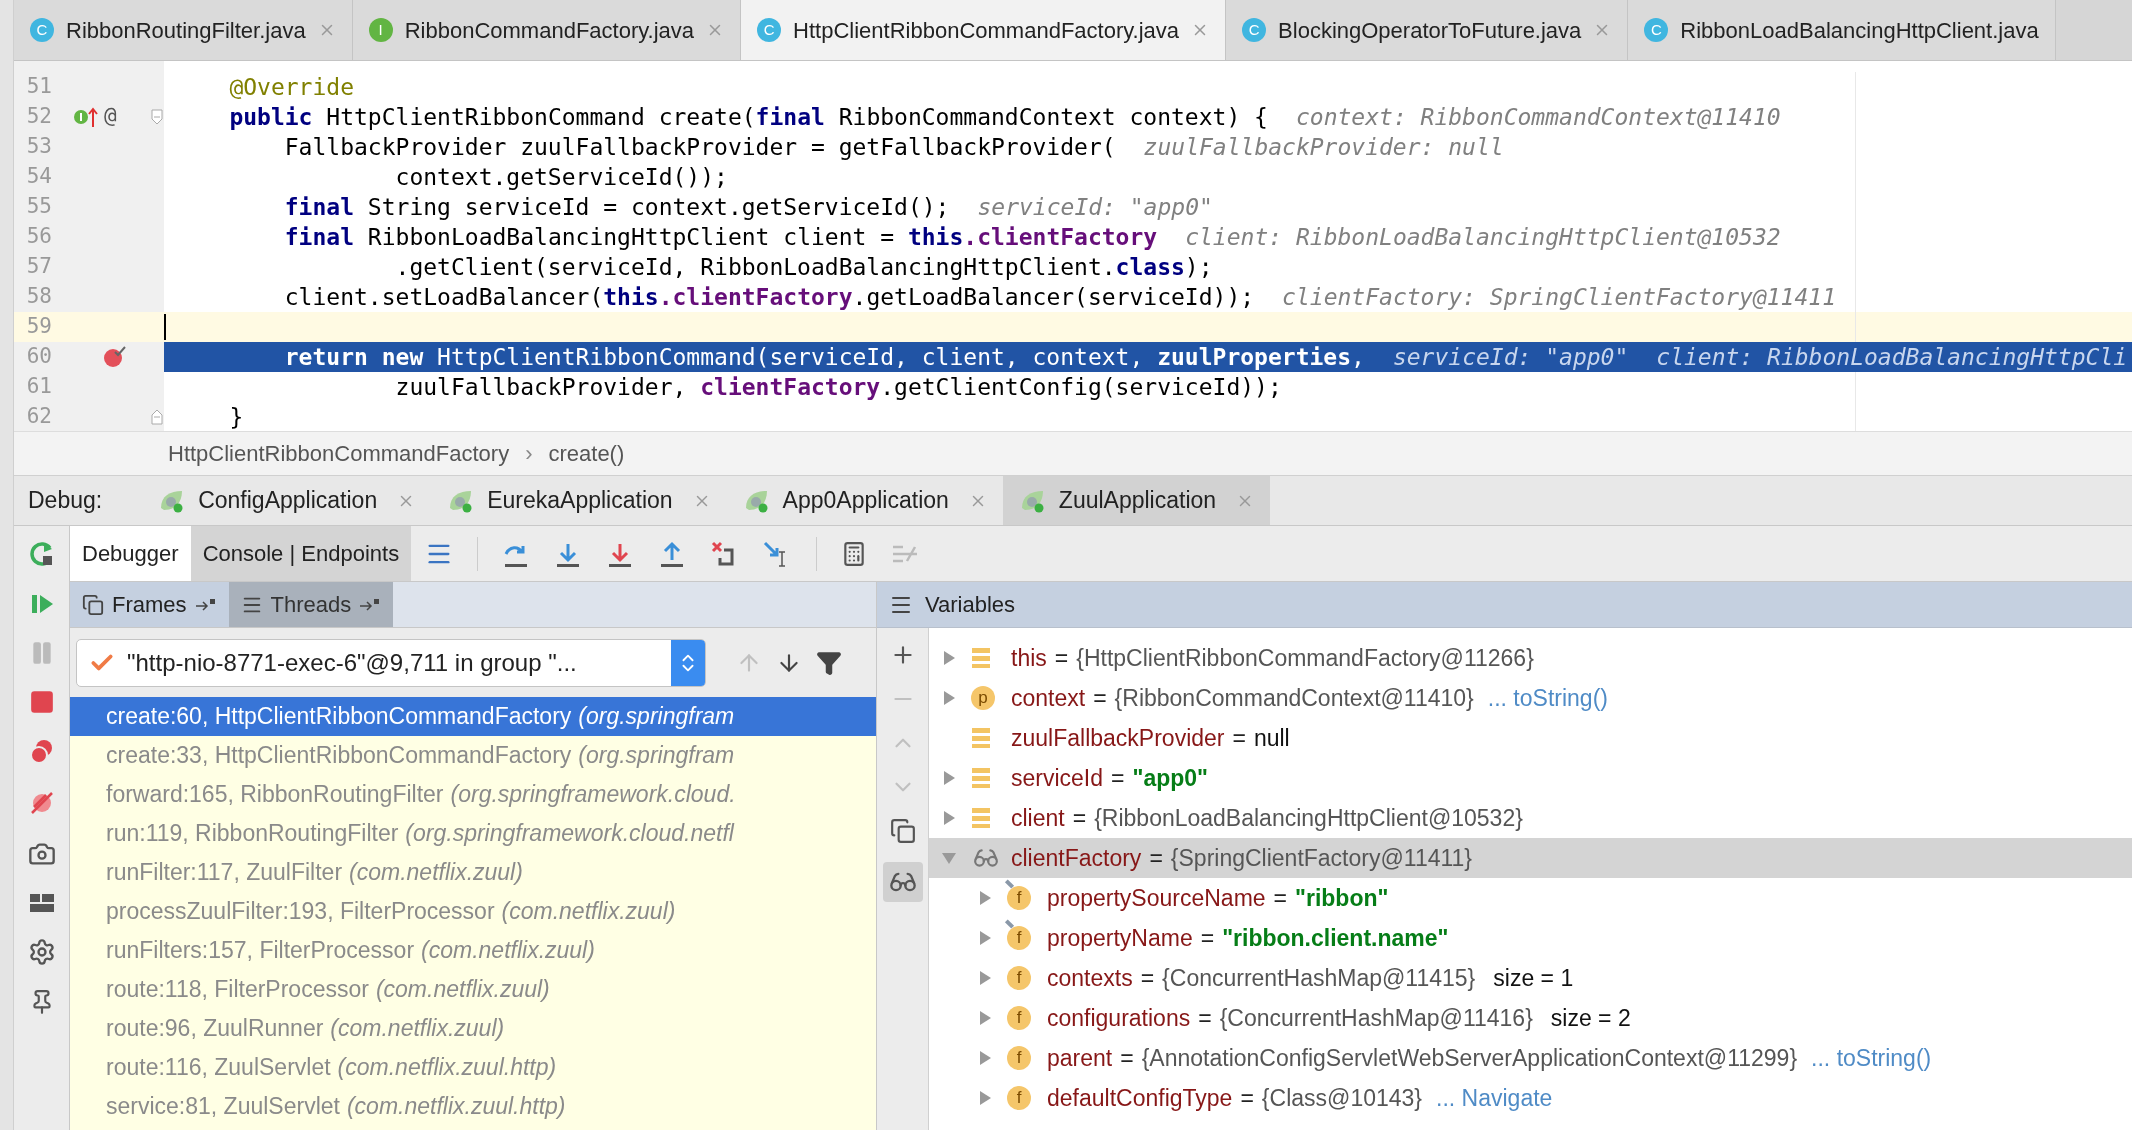  Describe the element at coordinates (86, 117) in the screenshot. I see `implements-icon` at that location.